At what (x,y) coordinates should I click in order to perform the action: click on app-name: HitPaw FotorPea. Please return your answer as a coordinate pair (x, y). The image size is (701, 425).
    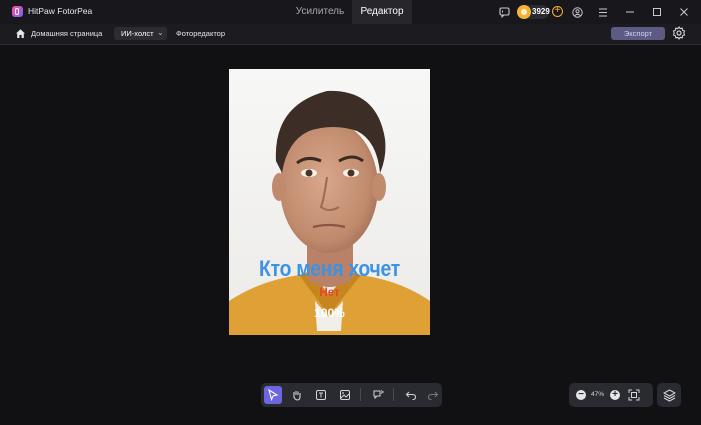
    Looking at the image, I should click on (60, 11).